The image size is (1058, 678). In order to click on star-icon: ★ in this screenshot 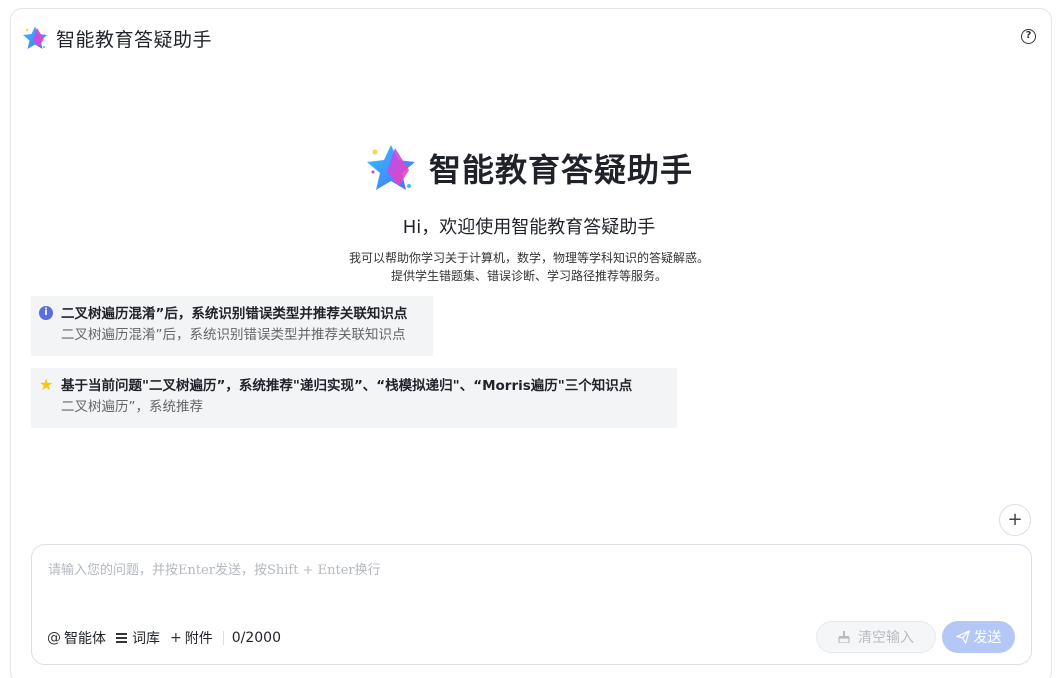, I will do `click(46, 384)`.